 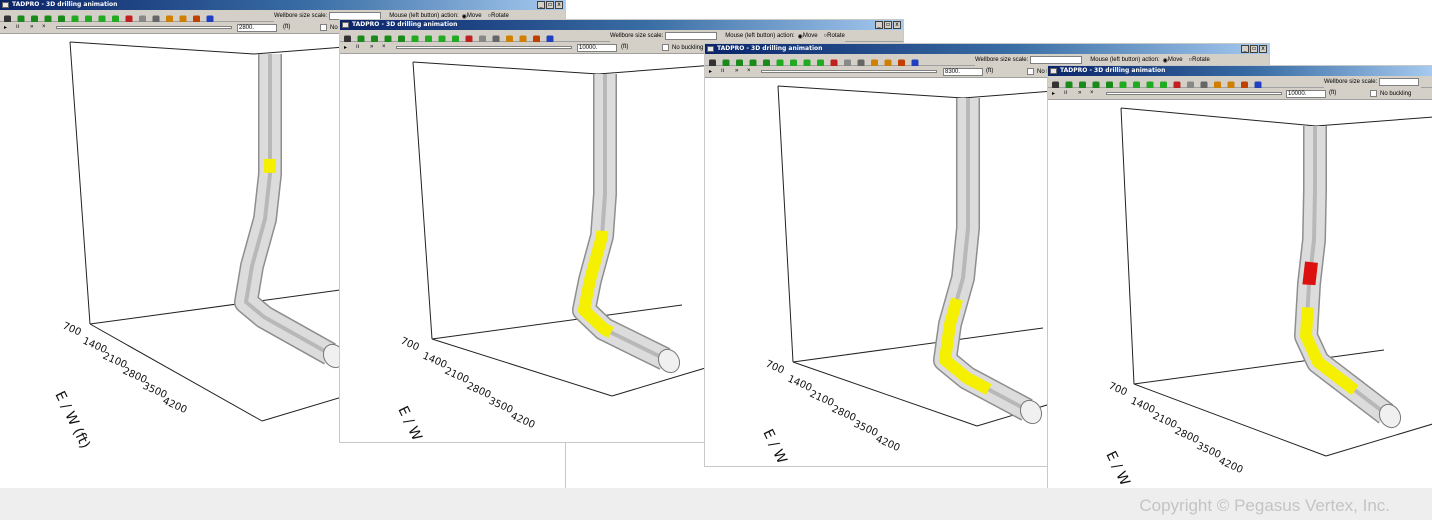 What do you see at coordinates (1240, 71) in the screenshot?
I see `window-titlebar: TADPRO - 3D drilling animation` at bounding box center [1240, 71].